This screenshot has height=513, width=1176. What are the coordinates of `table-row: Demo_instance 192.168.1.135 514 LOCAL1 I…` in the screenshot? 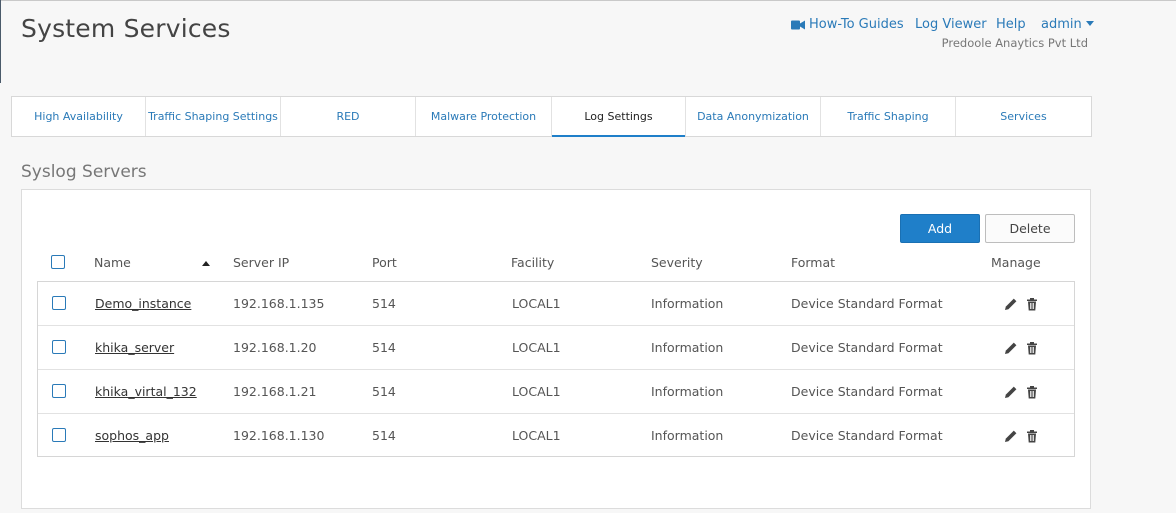 It's located at (556, 304).